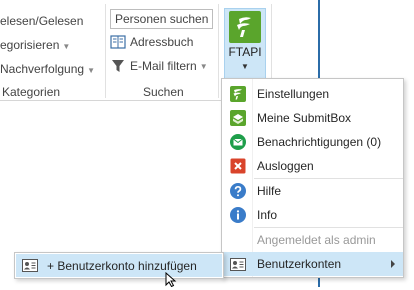 The height and width of the screenshot is (290, 414). What do you see at coordinates (172, 279) in the screenshot?
I see `mouse-cursor-icon` at bounding box center [172, 279].